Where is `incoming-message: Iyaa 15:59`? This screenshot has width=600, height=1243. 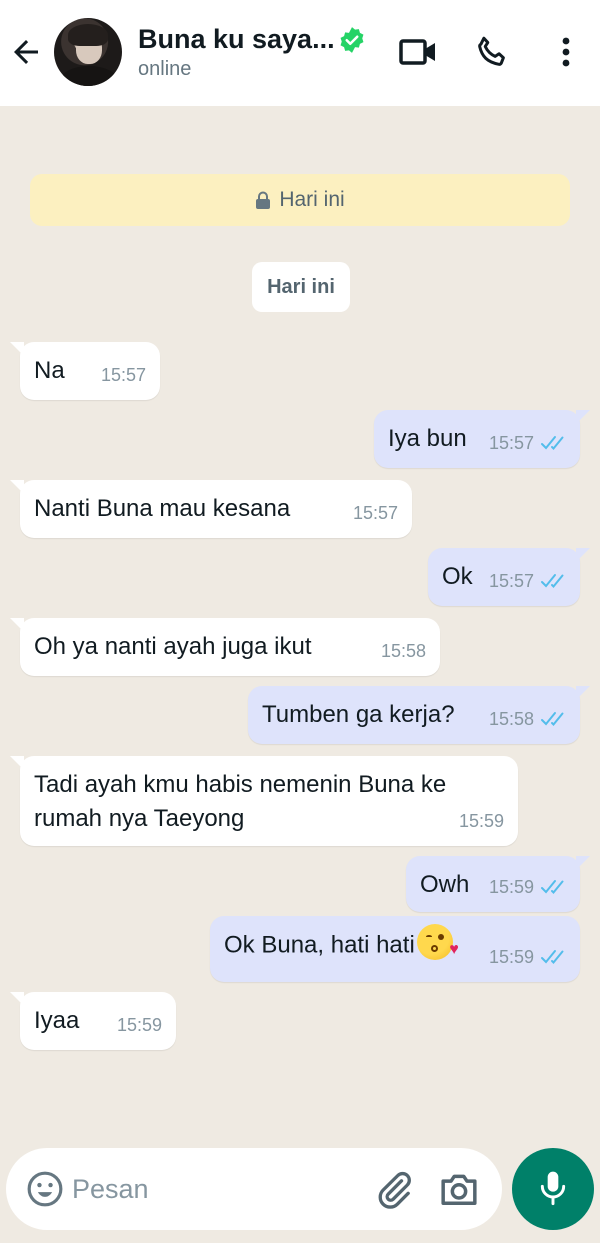
incoming-message: Iyaa 15:59 is located at coordinates (93, 1021).